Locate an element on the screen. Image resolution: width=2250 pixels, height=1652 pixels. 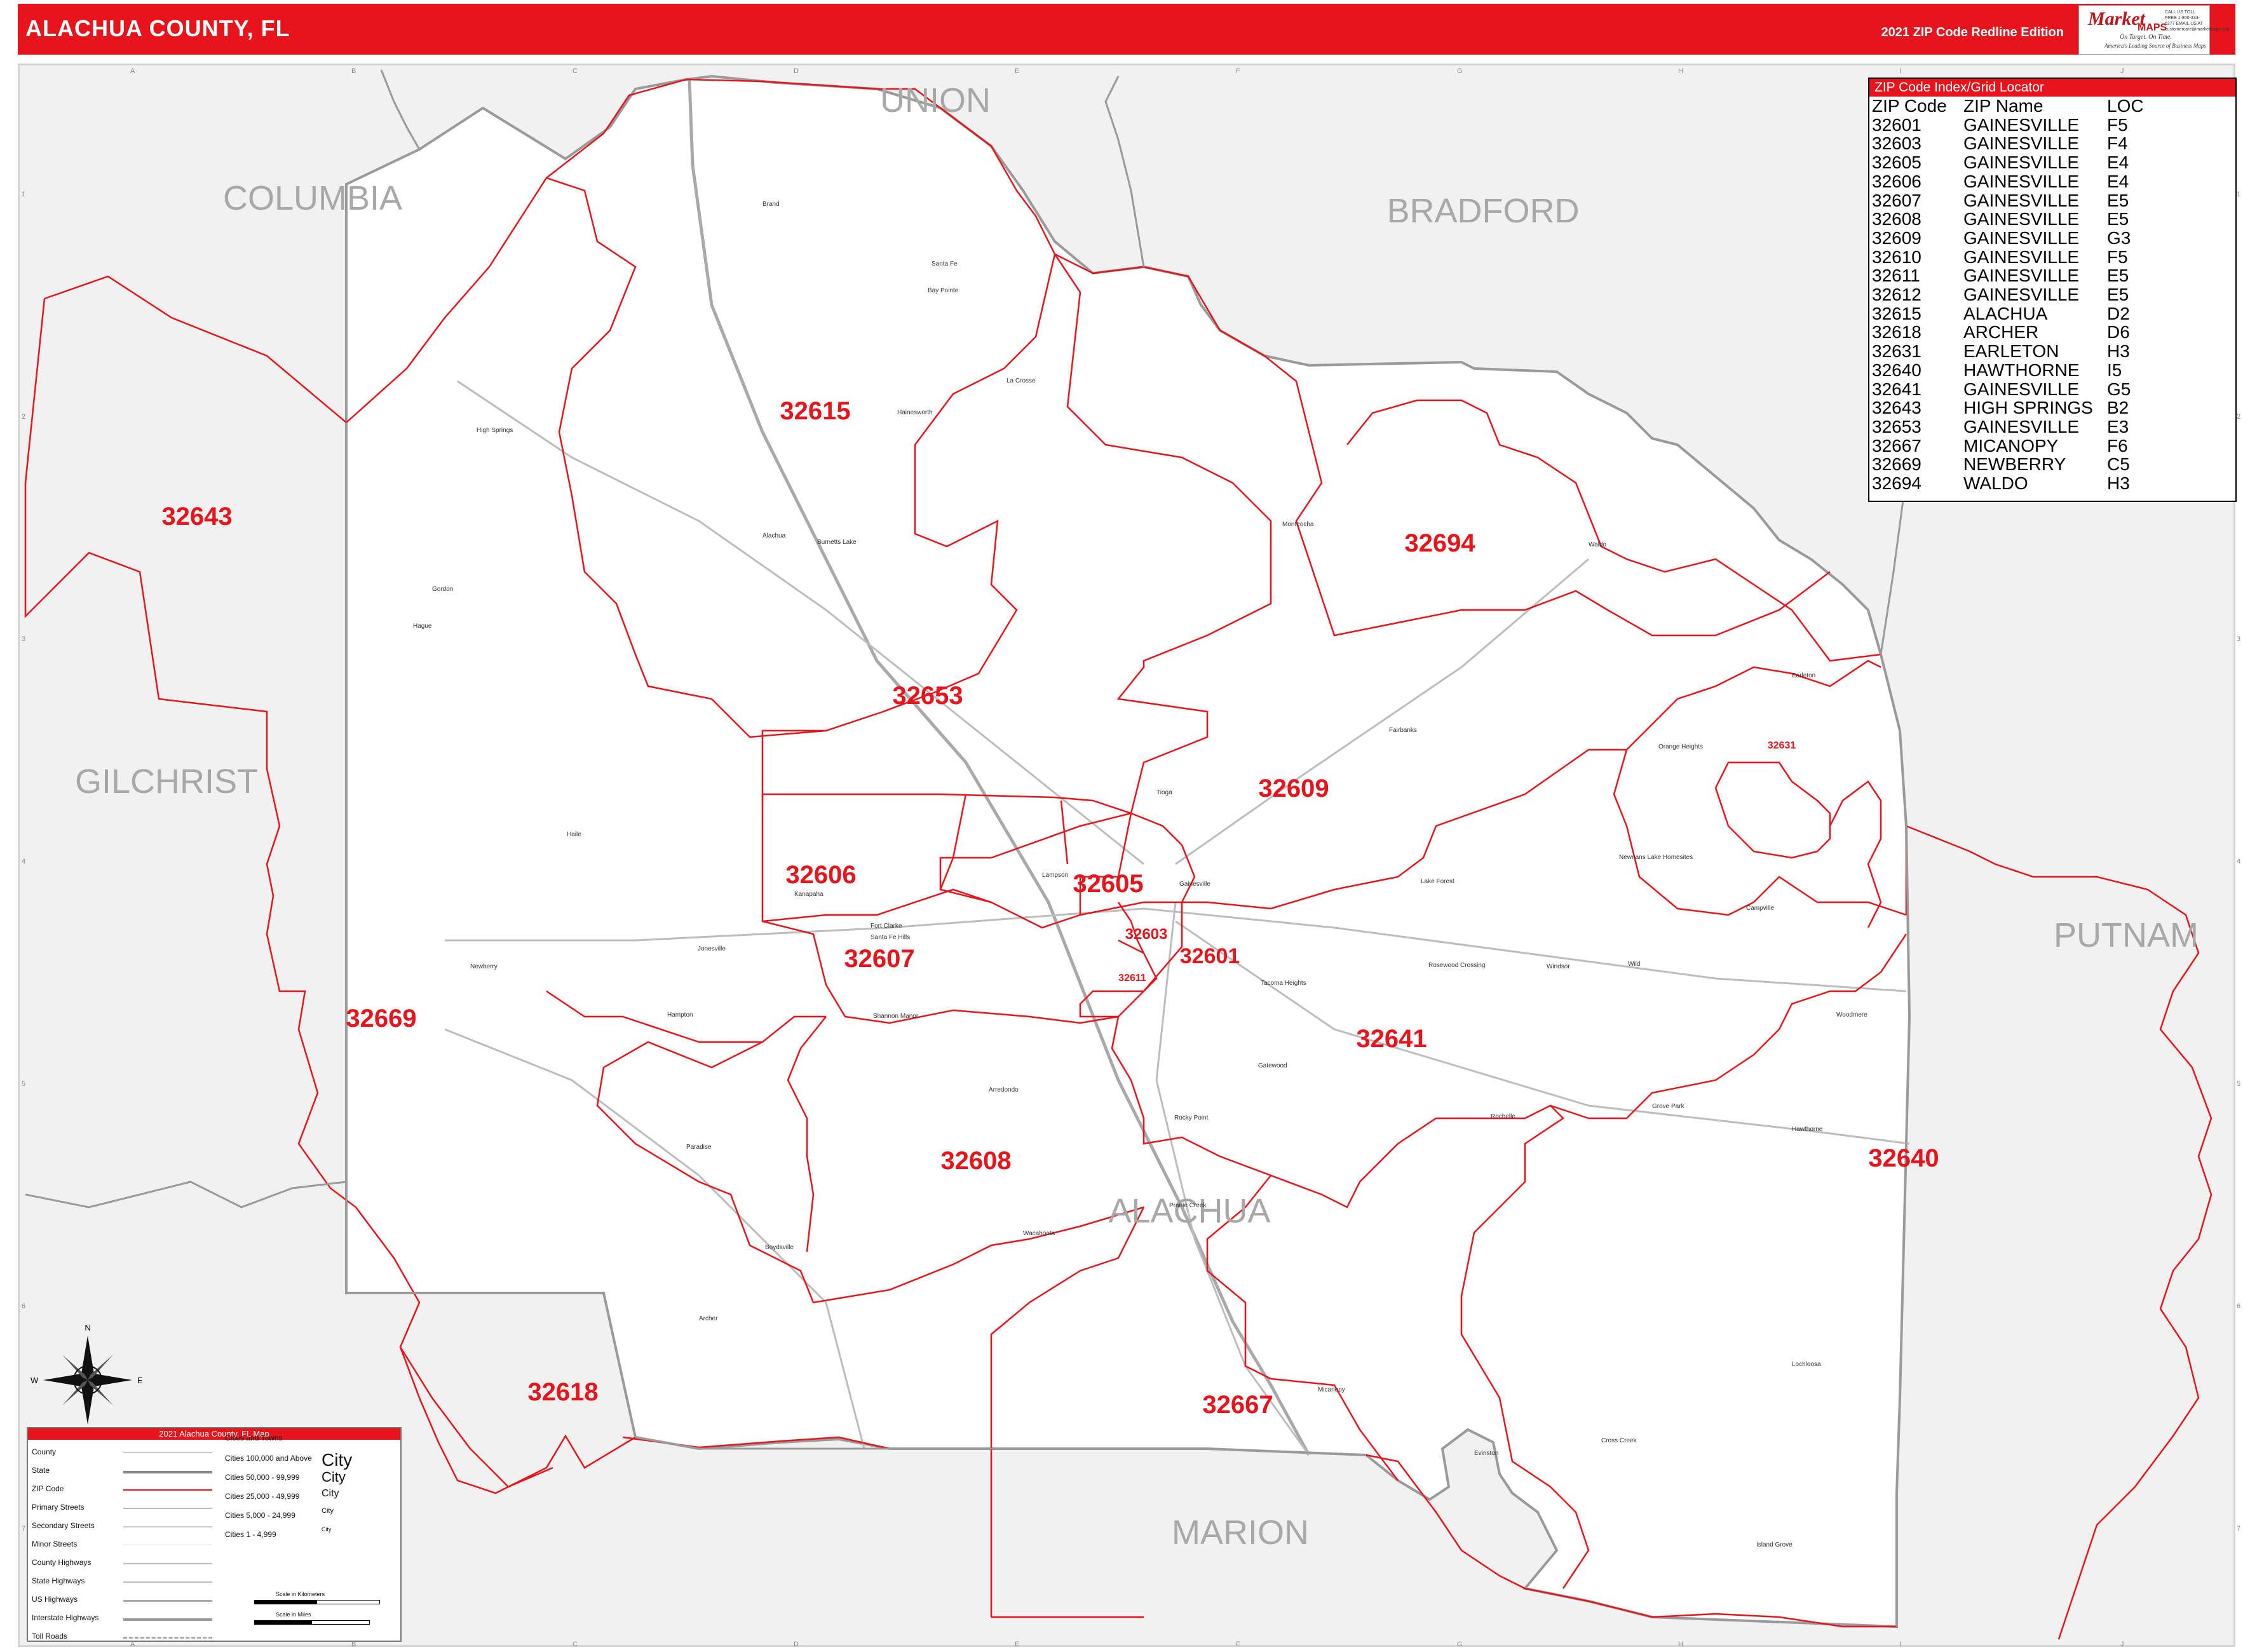
zip-label-32694: 32694 is located at coordinates (1439, 543).